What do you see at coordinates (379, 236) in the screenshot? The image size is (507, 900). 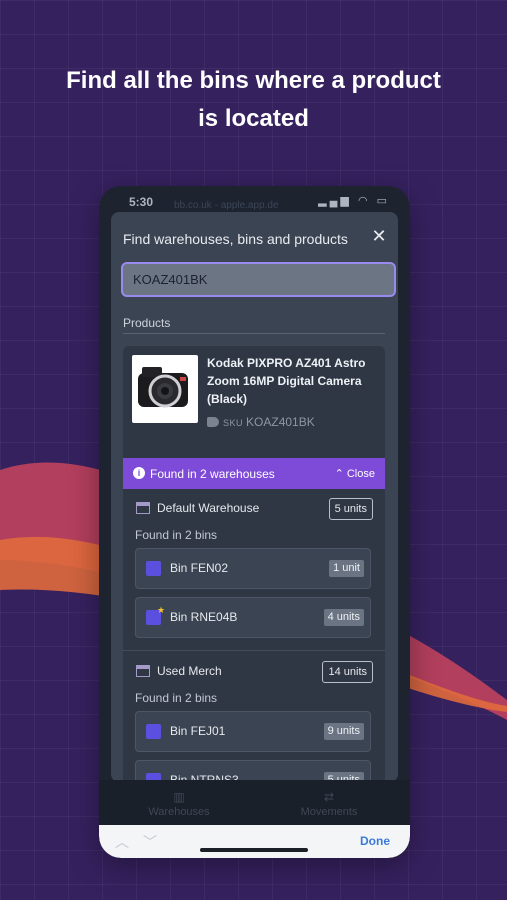 I see `close-icon: ✕` at bounding box center [379, 236].